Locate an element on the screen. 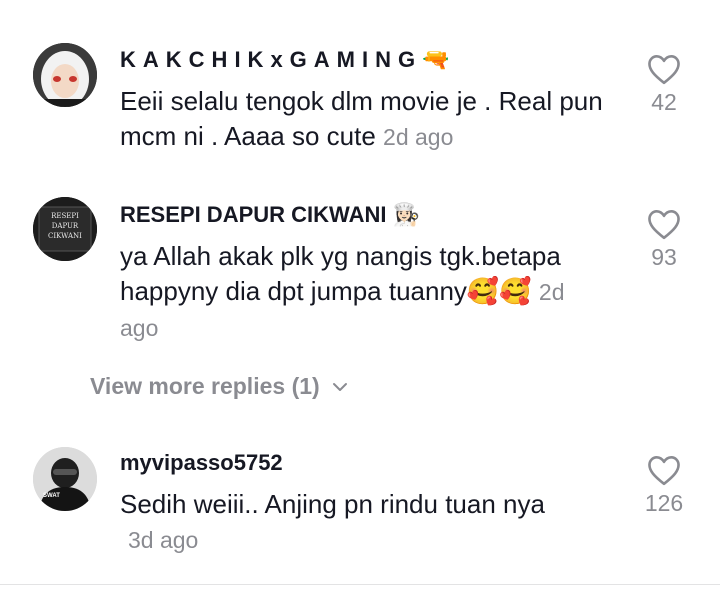  comment-time: 2d ago is located at coordinates (418, 137).